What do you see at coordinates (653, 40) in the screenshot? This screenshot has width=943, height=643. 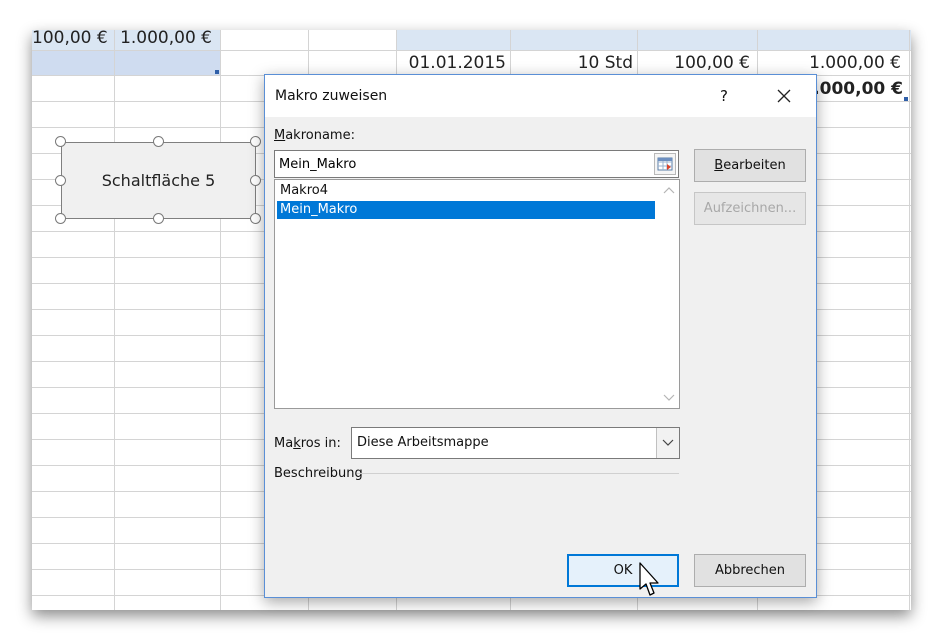 I see `table-header-fill` at bounding box center [653, 40].